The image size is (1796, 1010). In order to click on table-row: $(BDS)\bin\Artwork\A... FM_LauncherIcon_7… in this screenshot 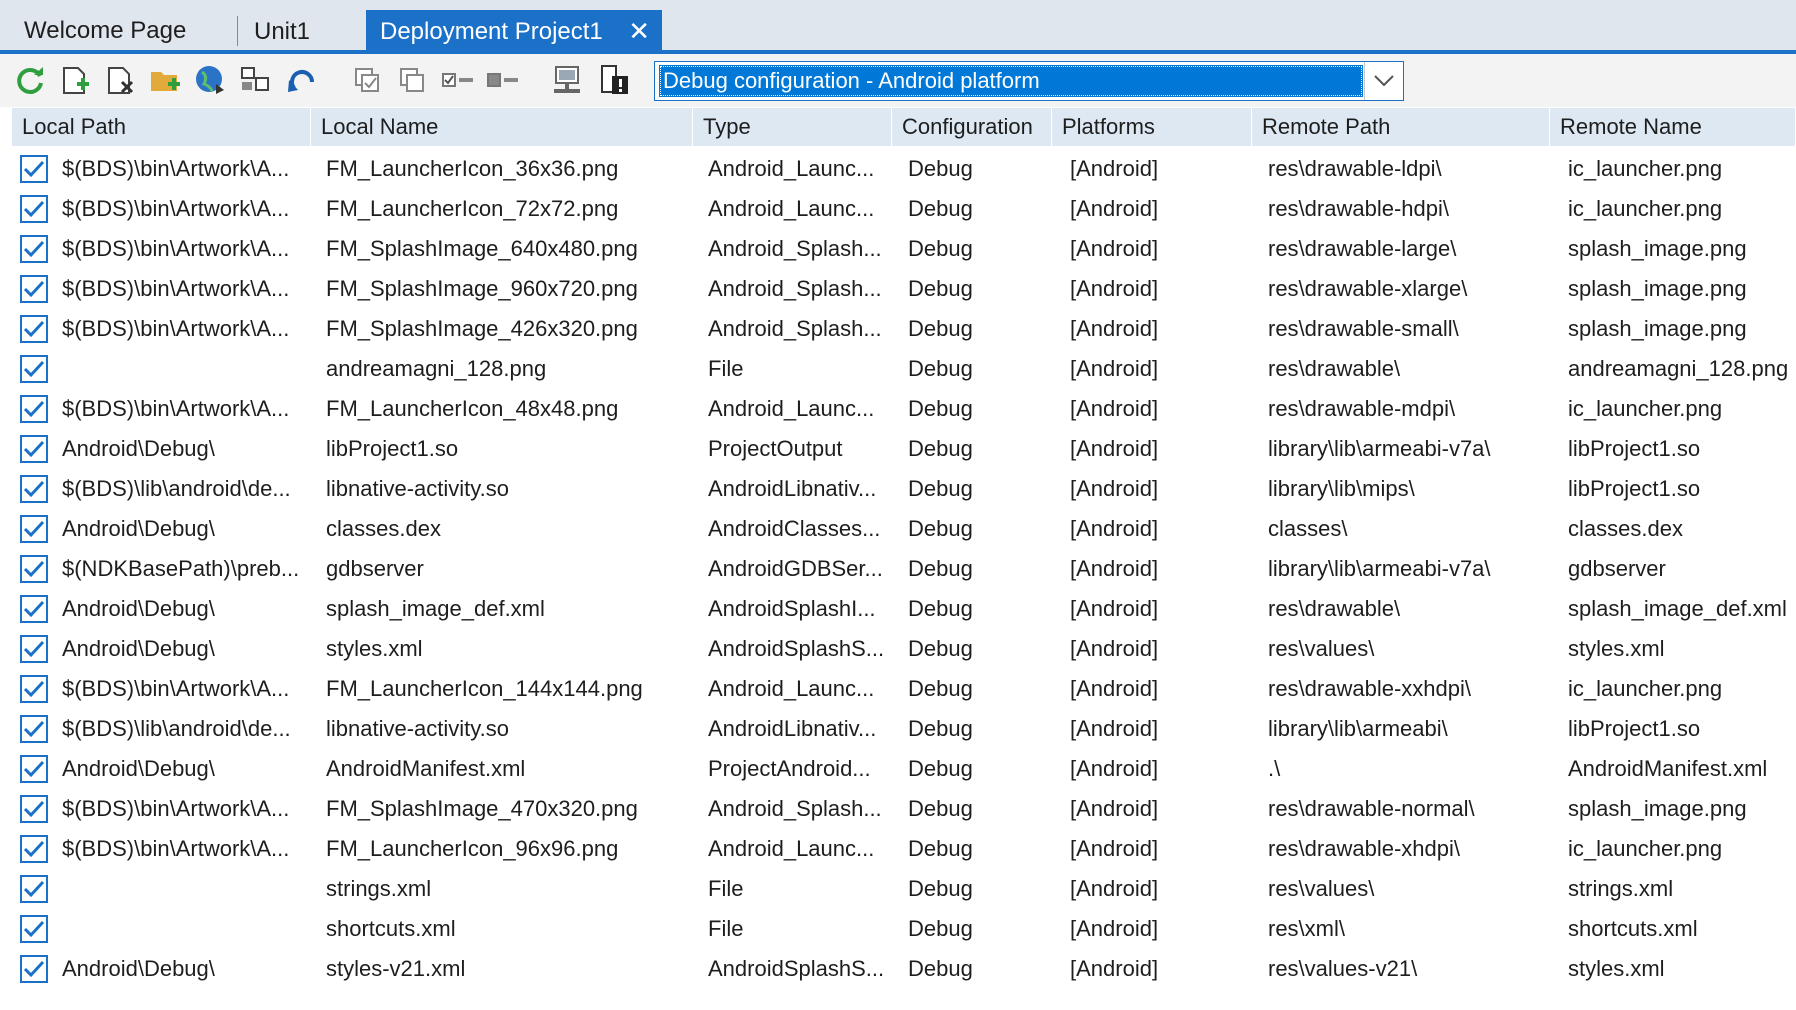, I will do `click(904, 209)`.